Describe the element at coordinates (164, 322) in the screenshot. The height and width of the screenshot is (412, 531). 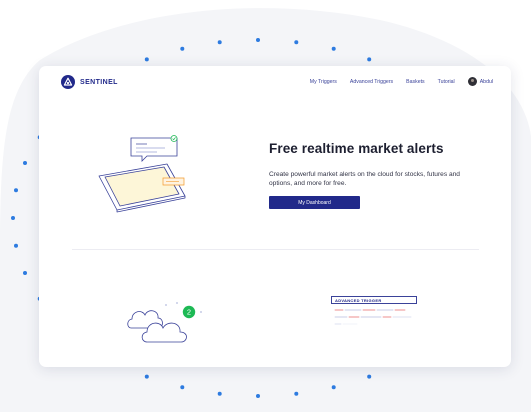
I see `cloud-notification-illustration: 2` at that location.